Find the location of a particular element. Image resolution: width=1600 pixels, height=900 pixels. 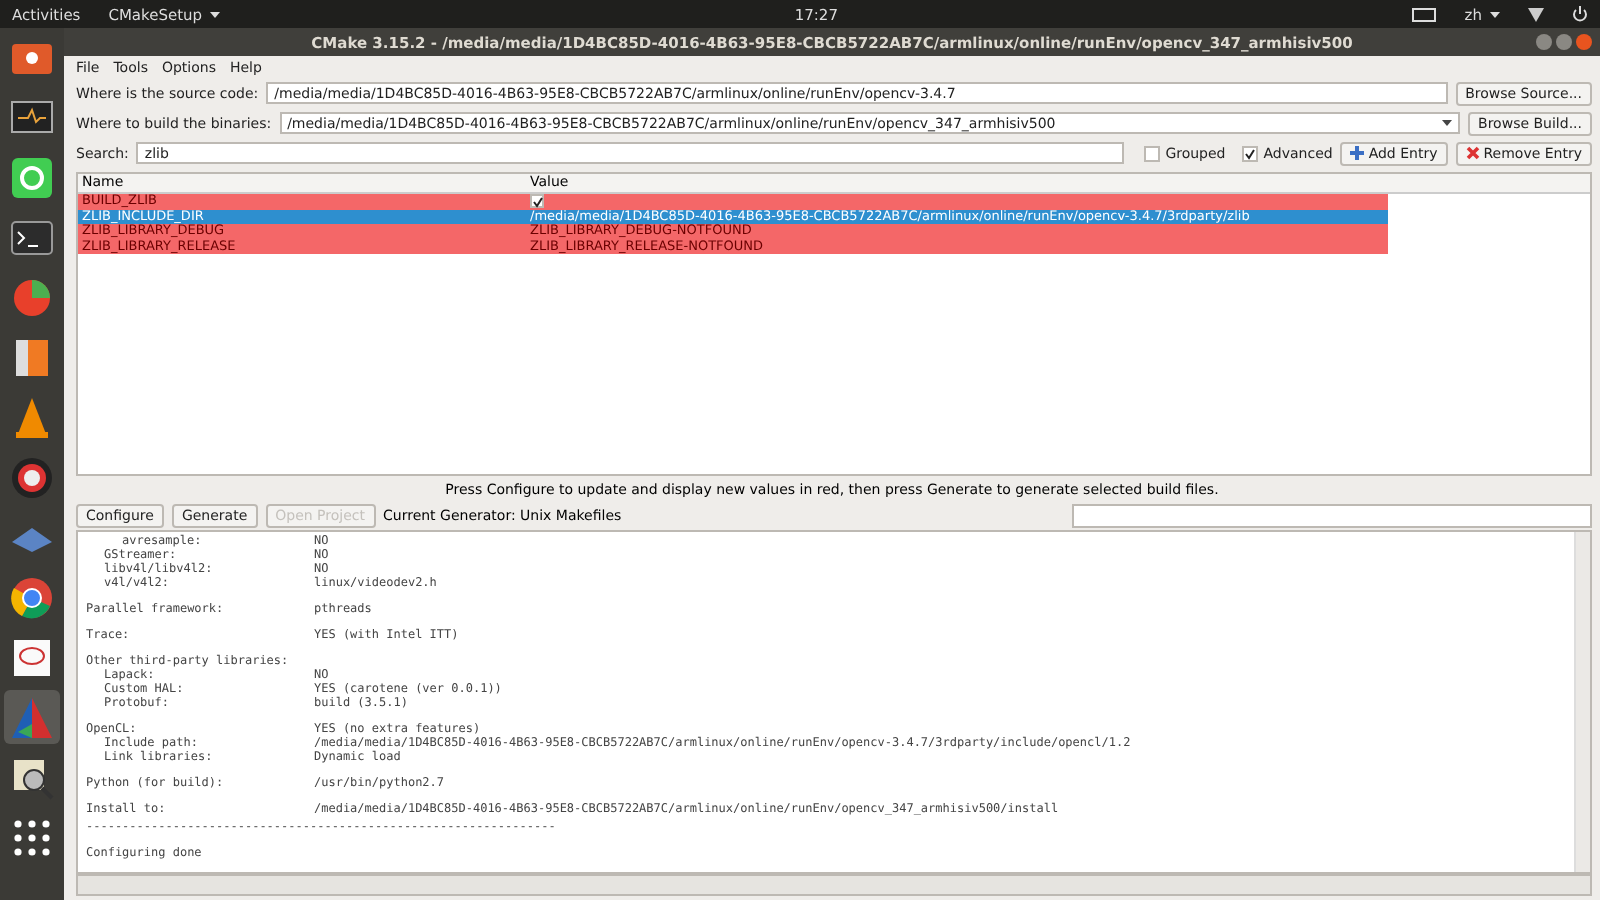

grouped-checkbox is located at coordinates (1151, 153).